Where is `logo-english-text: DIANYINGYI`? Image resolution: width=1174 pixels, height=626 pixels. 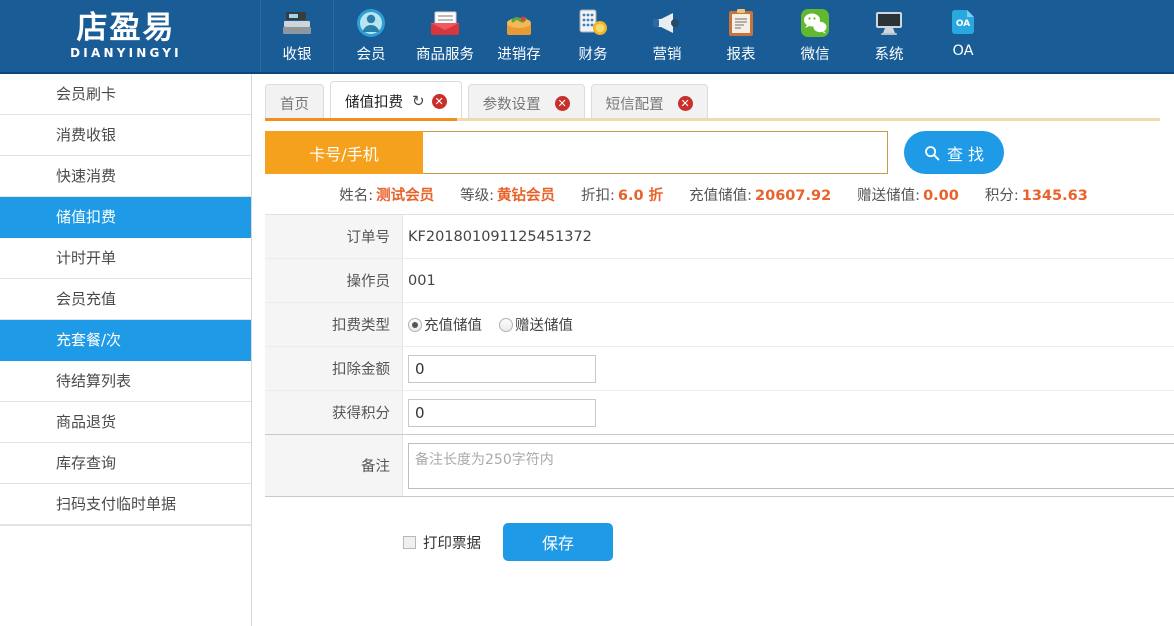 logo-english-text: DIANYINGYI is located at coordinates (126, 52).